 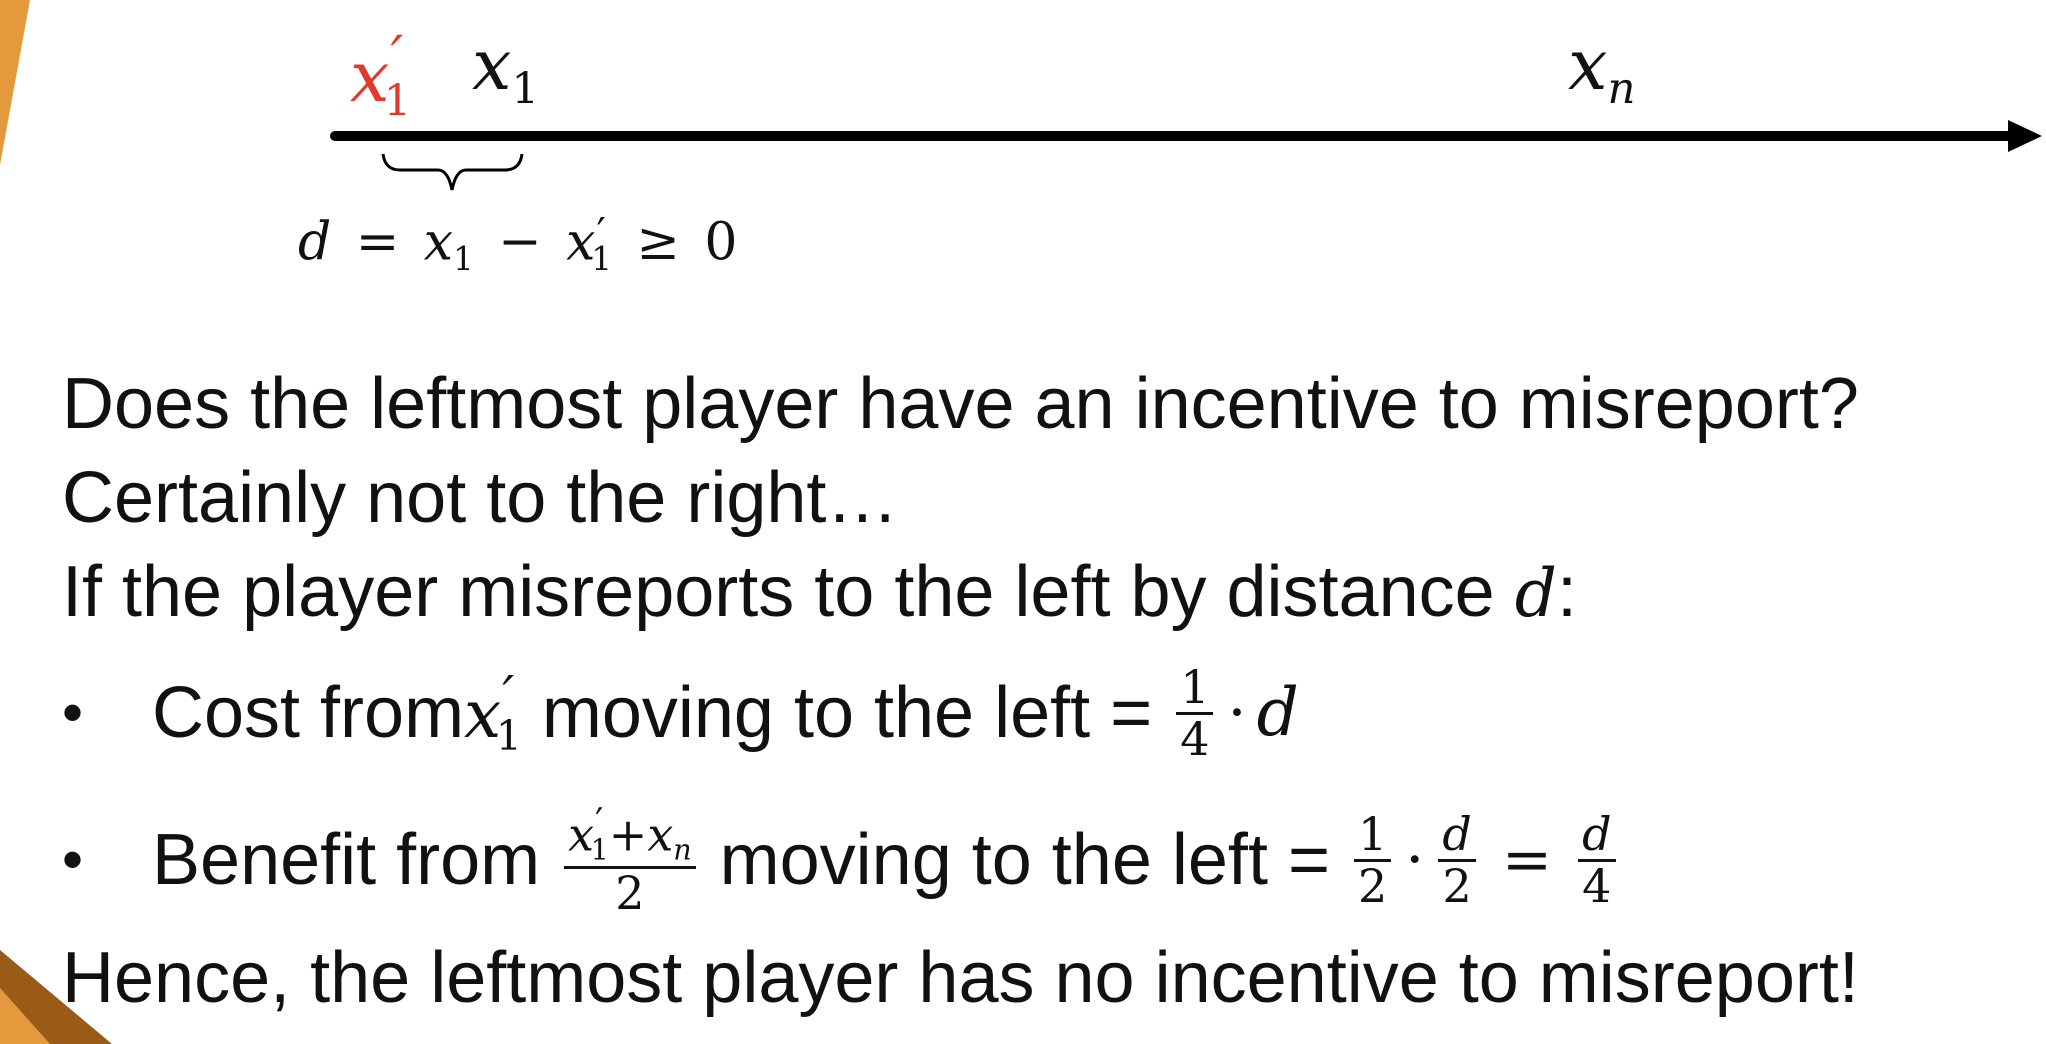 What do you see at coordinates (452, 172) in the screenshot?
I see `distance-brace` at bounding box center [452, 172].